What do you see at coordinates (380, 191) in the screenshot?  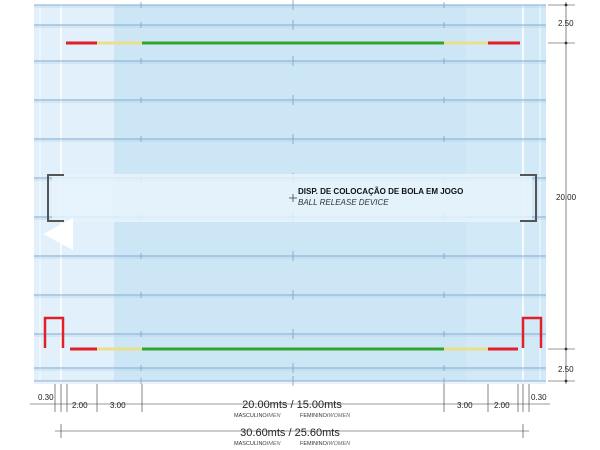 I see `device-title: DISP. DE COLOCAÇÃO DE BOLA EM JOGO` at bounding box center [380, 191].